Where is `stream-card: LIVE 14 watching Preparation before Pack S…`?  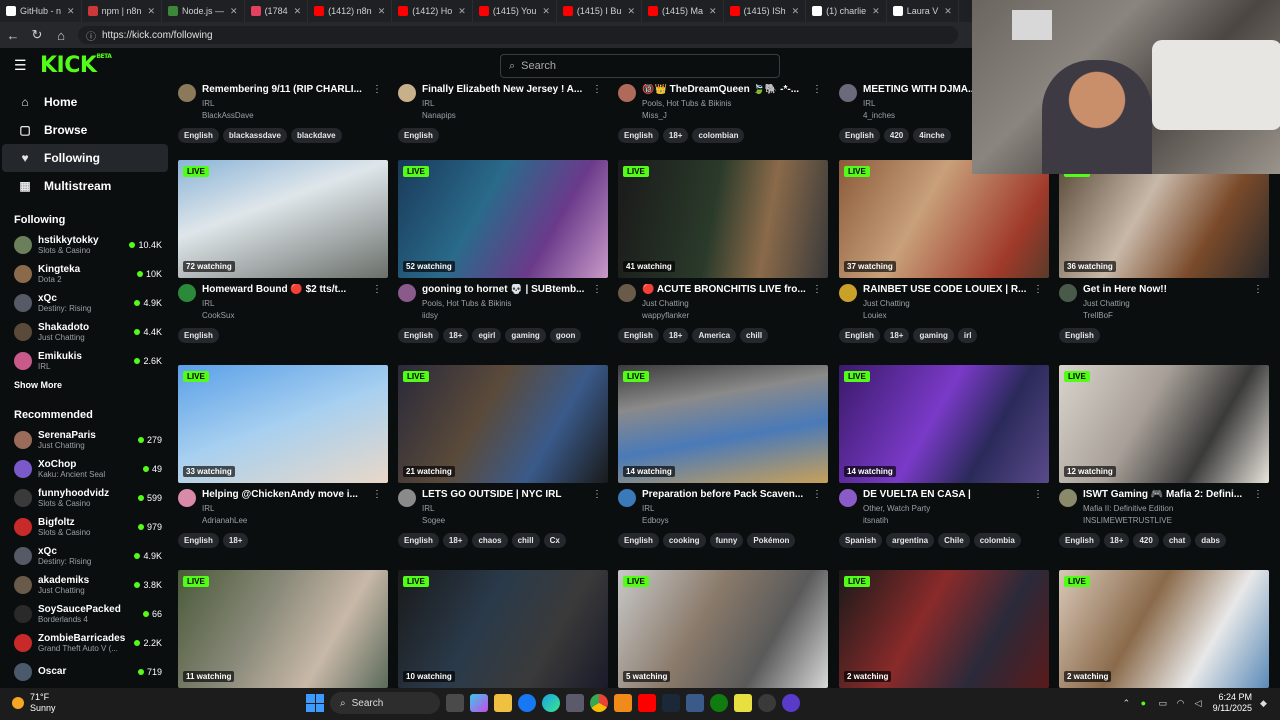 stream-card: LIVE 14 watching Preparation before Pack S… is located at coordinates (723, 456).